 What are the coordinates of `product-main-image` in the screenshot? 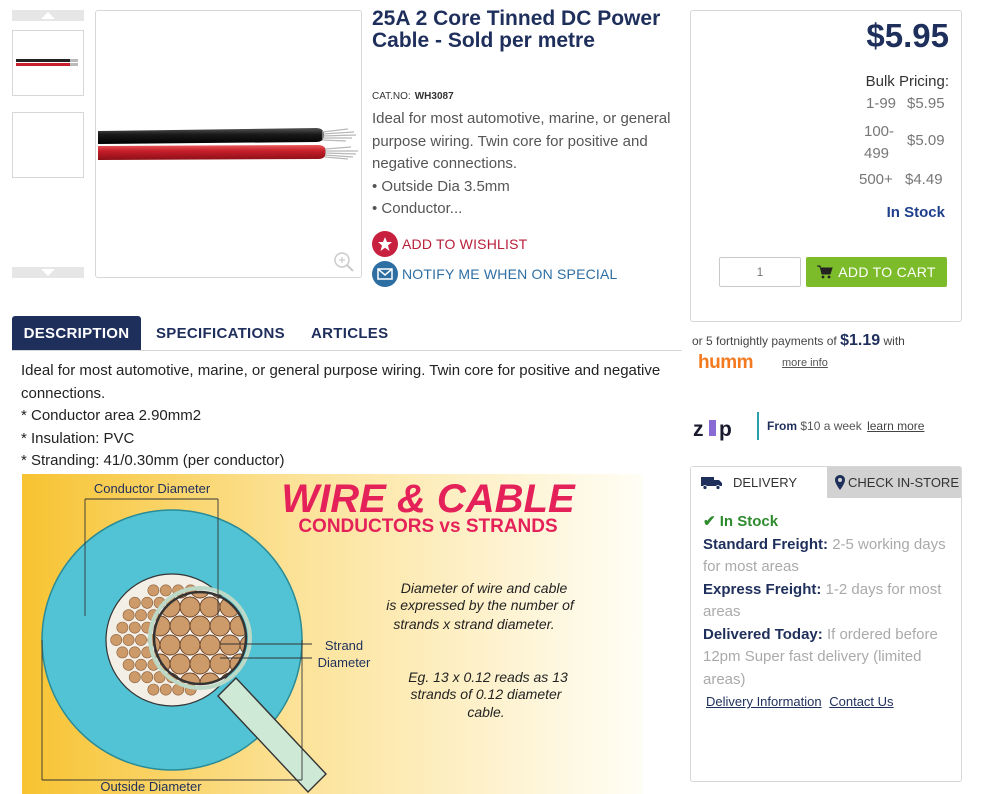 It's located at (228, 144).